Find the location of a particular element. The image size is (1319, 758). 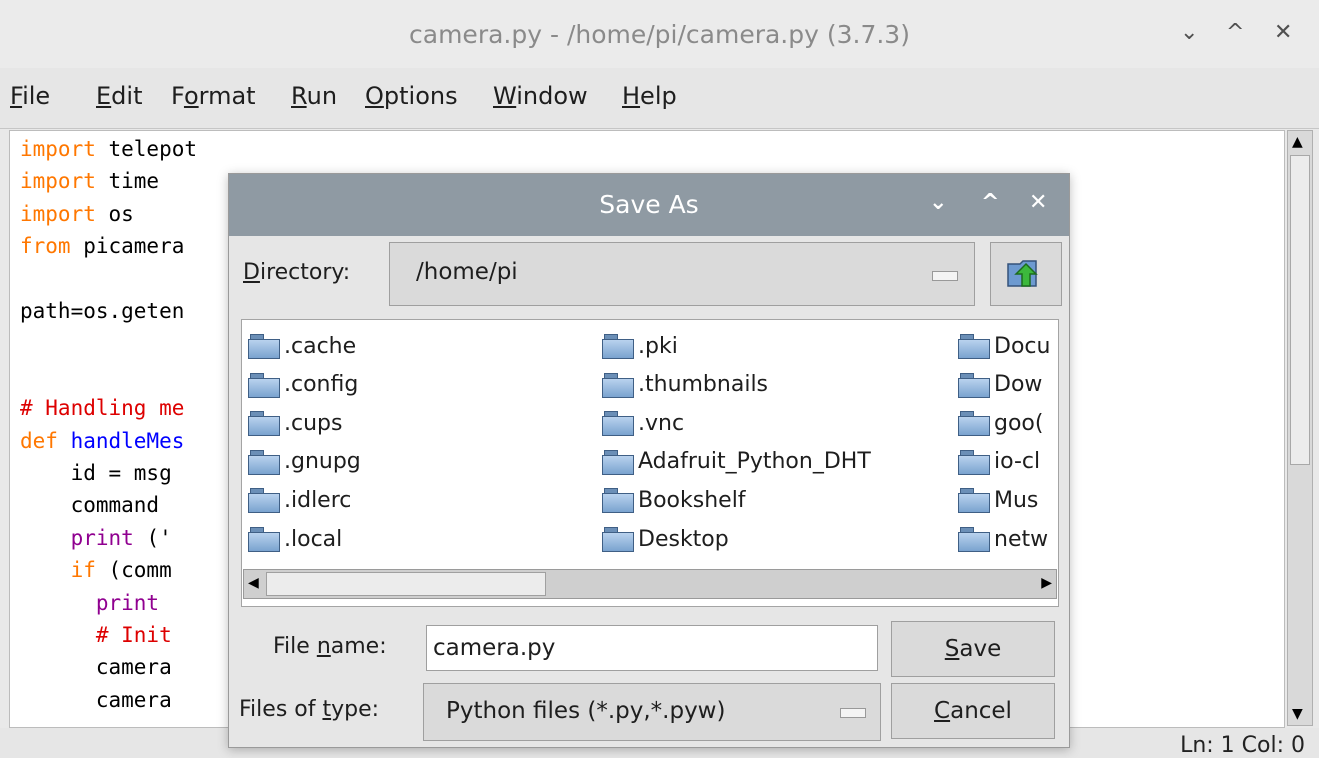

code-line: import time is located at coordinates (90, 181).